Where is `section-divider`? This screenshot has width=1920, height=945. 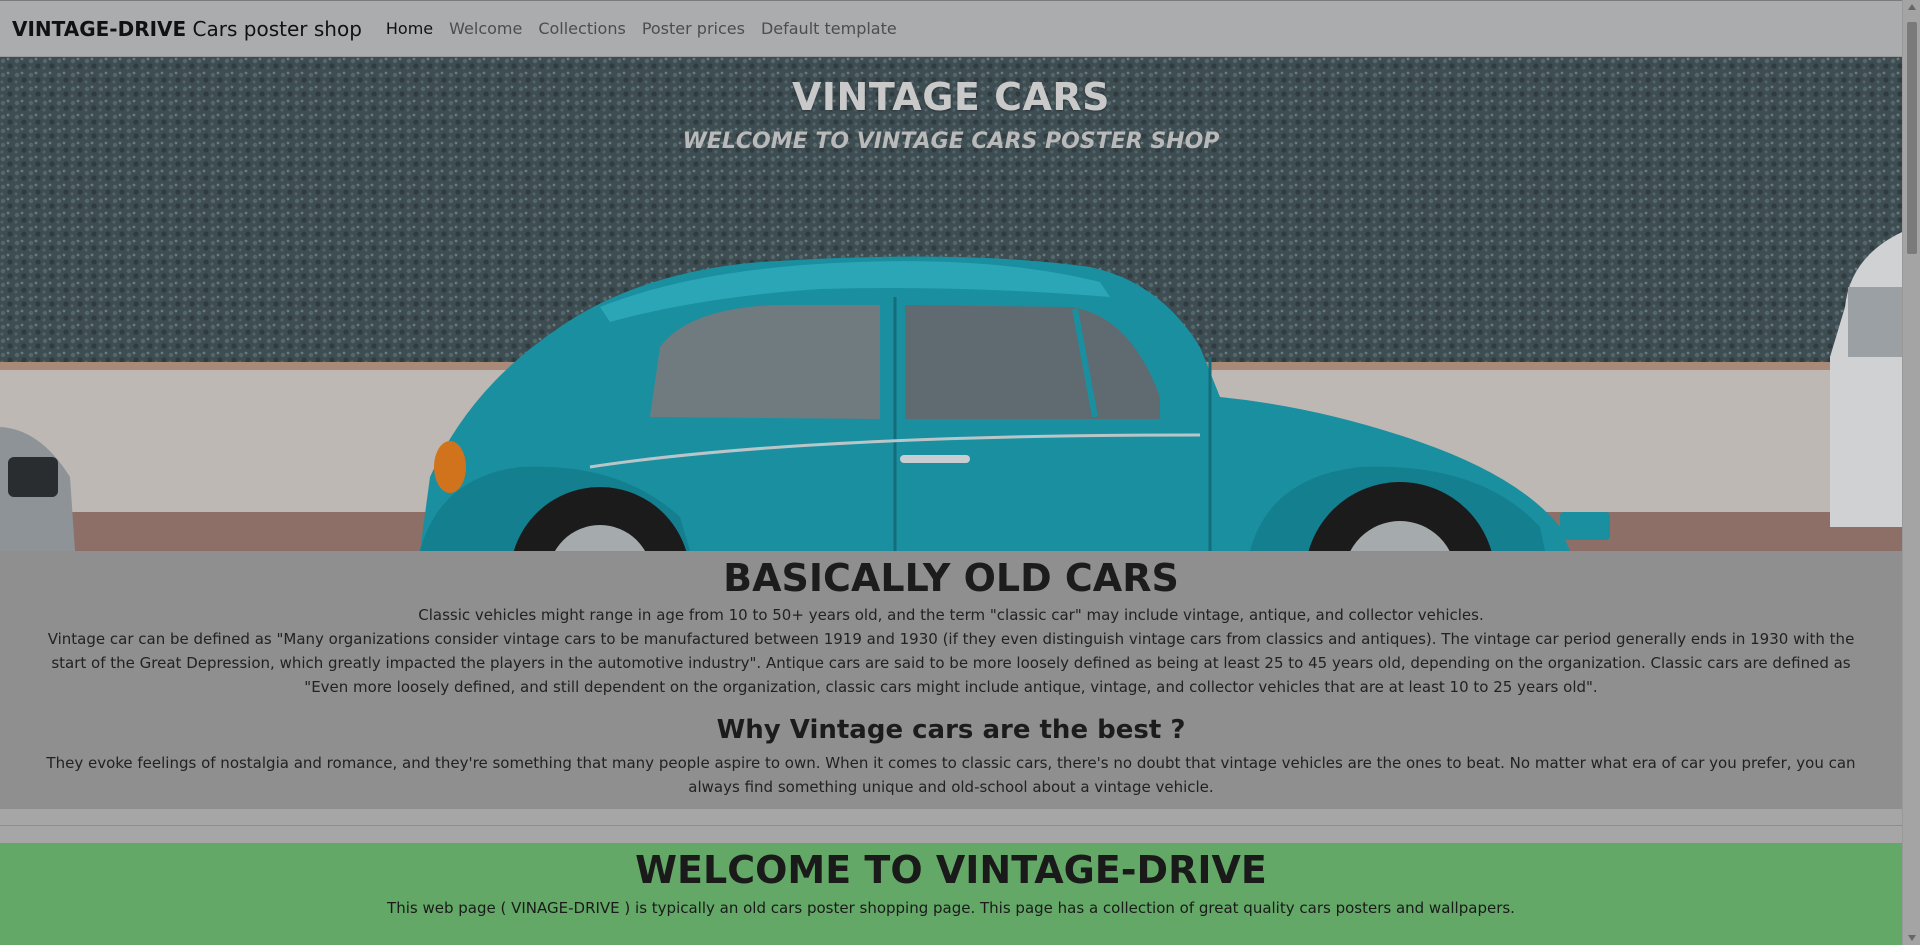
section-divider is located at coordinates (951, 826).